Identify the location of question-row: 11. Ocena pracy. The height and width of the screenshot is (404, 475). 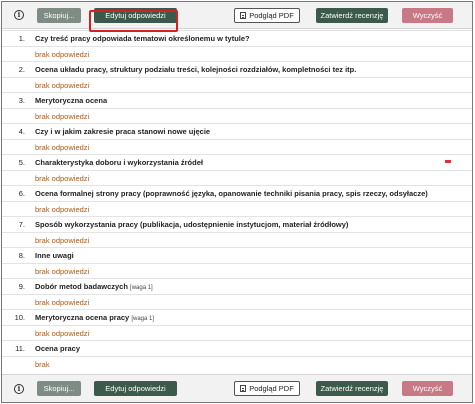
(237, 348).